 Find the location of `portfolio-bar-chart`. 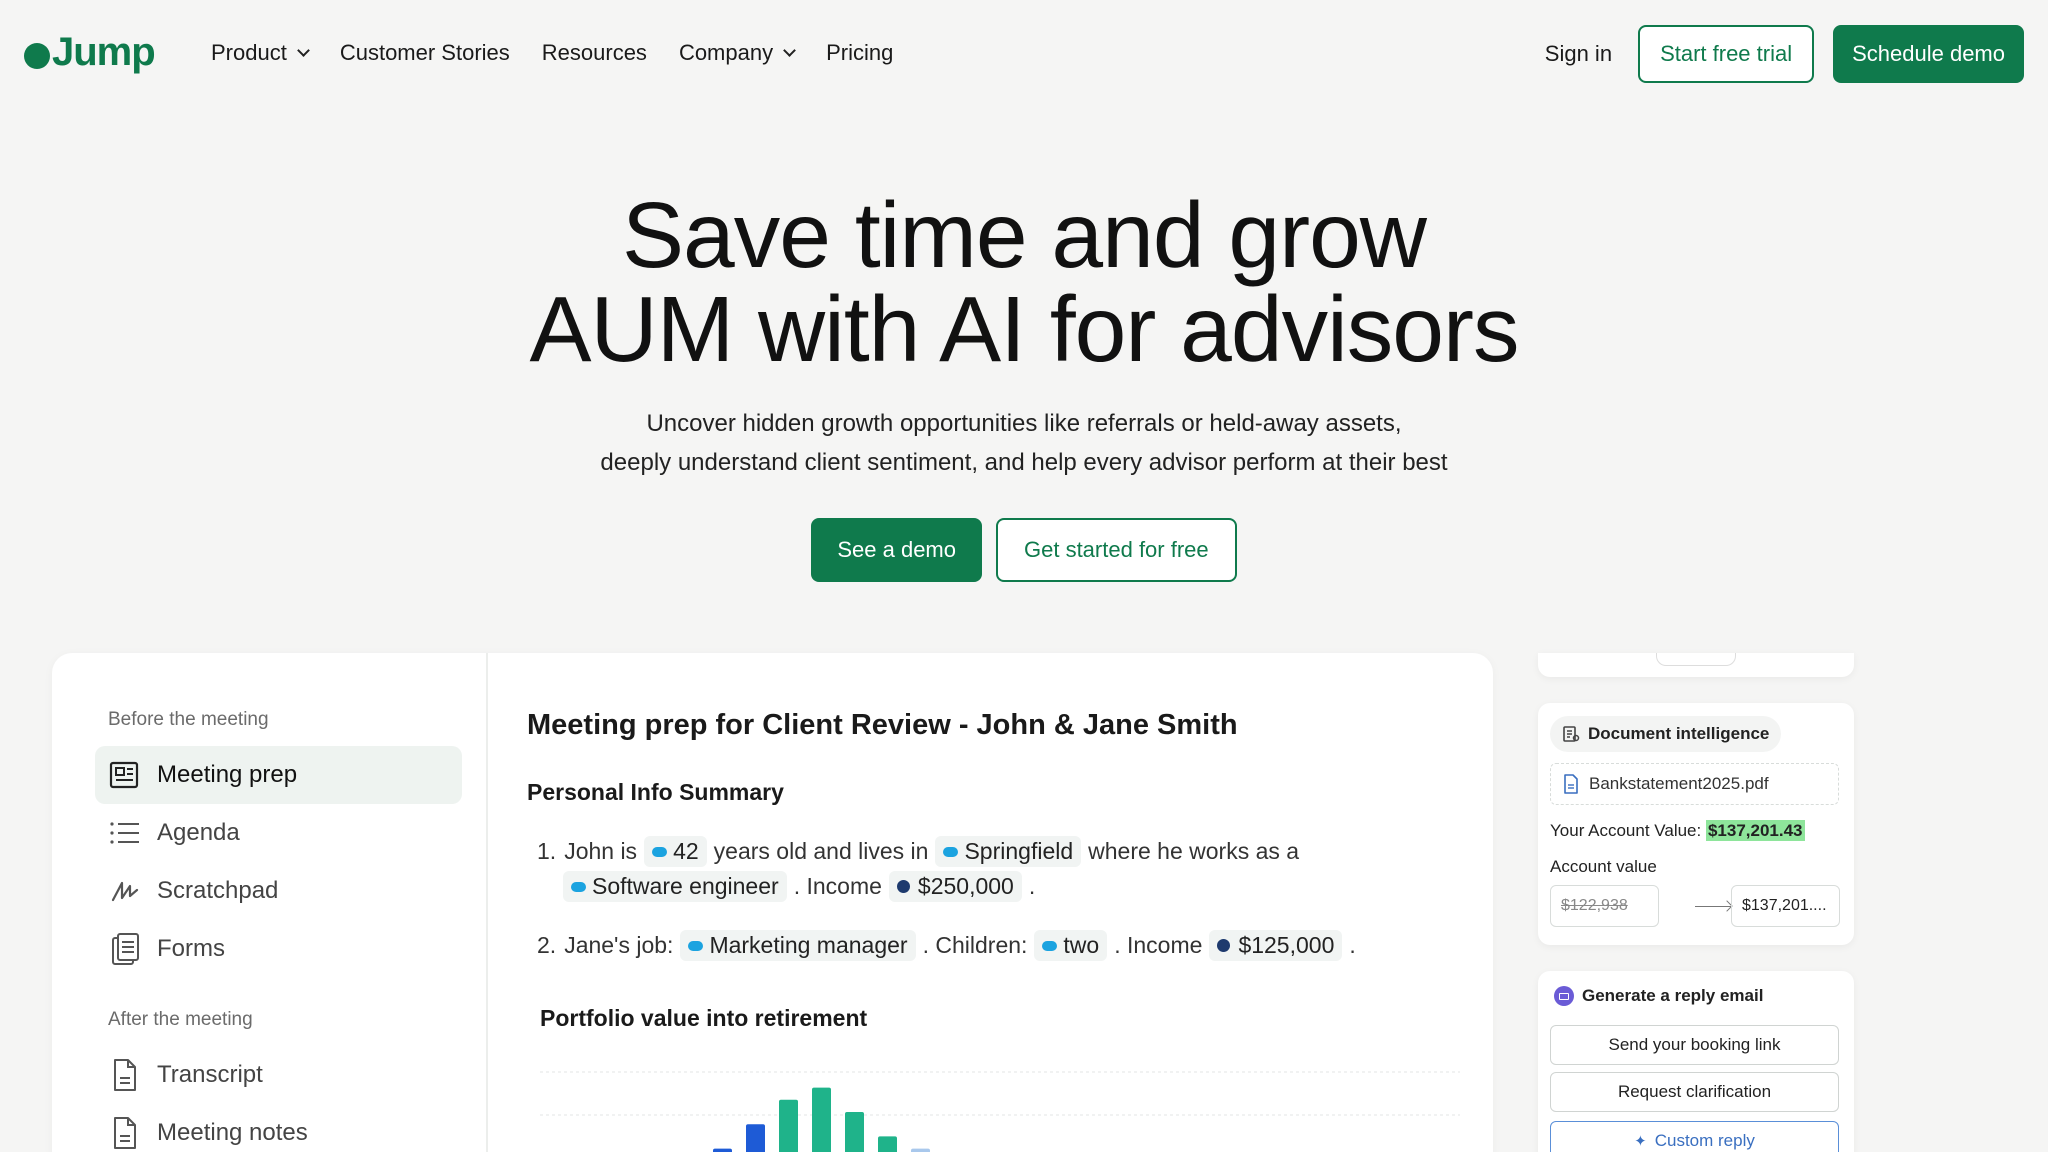

portfolio-bar-chart is located at coordinates (1000, 1111).